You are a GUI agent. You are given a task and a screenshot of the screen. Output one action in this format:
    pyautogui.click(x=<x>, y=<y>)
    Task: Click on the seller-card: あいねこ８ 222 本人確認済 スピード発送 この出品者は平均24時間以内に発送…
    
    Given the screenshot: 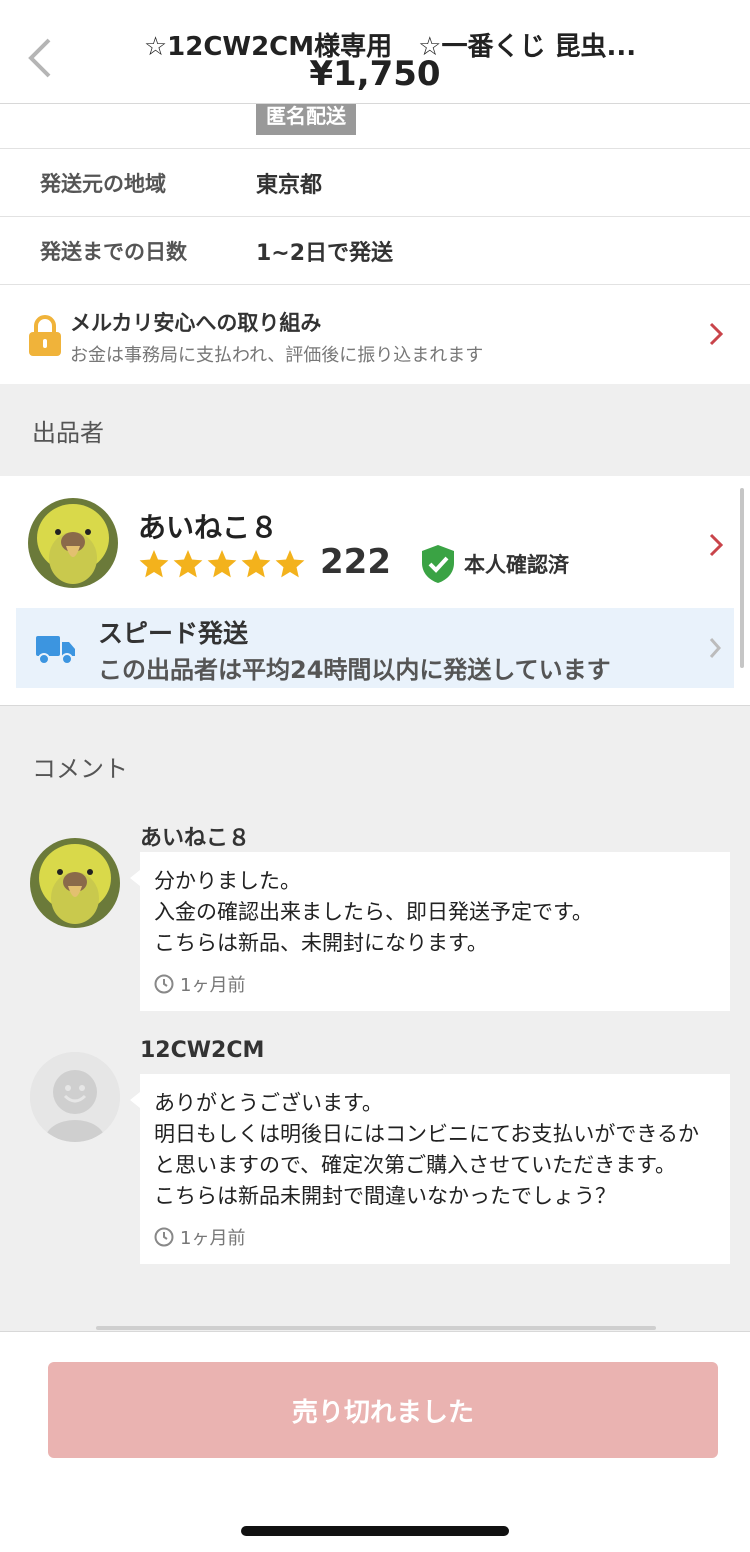 What is the action you would take?
    pyautogui.click(x=375, y=591)
    